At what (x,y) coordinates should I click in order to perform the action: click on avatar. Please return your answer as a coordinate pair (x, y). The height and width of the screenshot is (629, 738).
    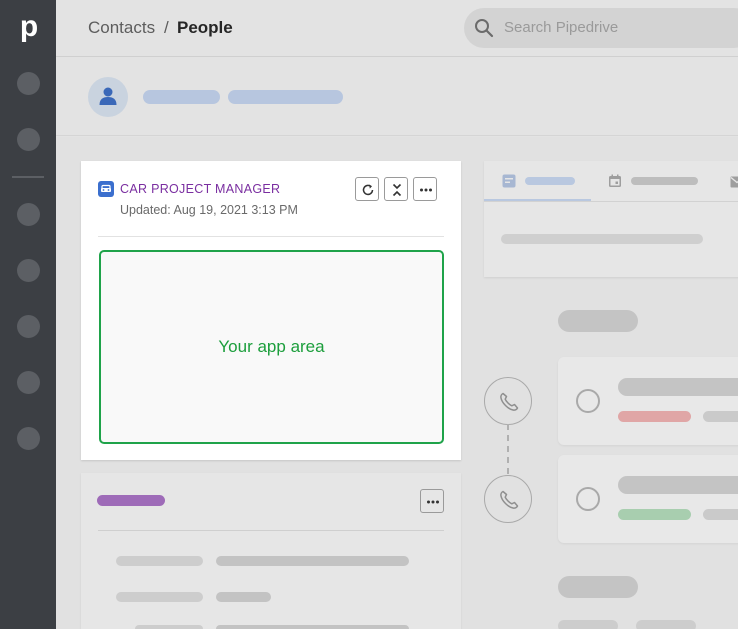
    Looking at the image, I should click on (108, 97).